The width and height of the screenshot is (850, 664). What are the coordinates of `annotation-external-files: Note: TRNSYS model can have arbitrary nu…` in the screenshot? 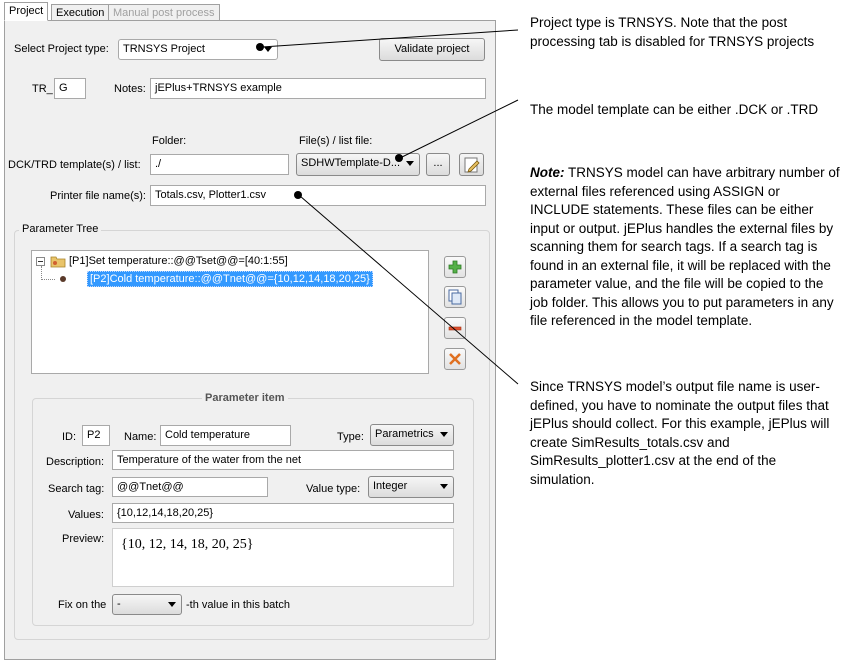 It's located at (685, 247).